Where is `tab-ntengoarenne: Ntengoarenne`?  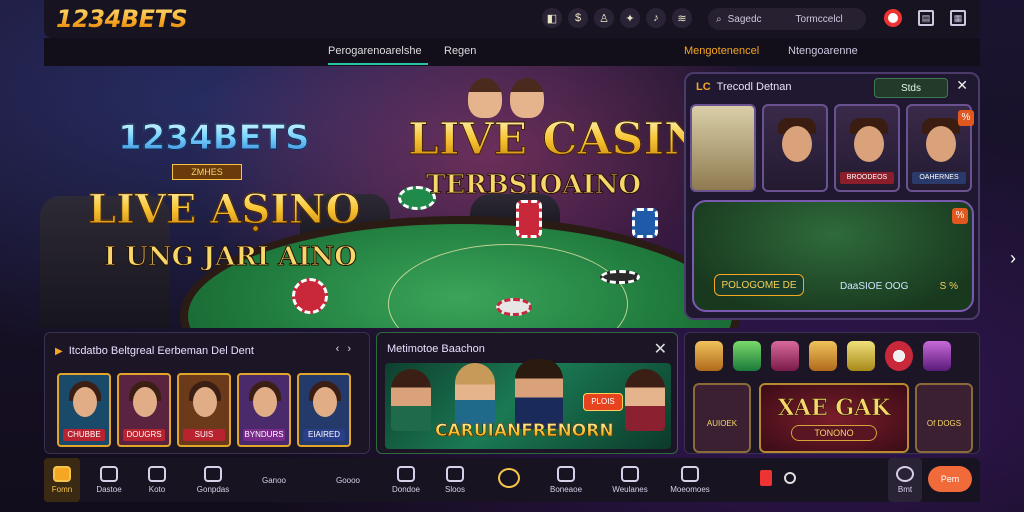
tab-ntengoarenne: Ntengoarenne is located at coordinates (823, 51).